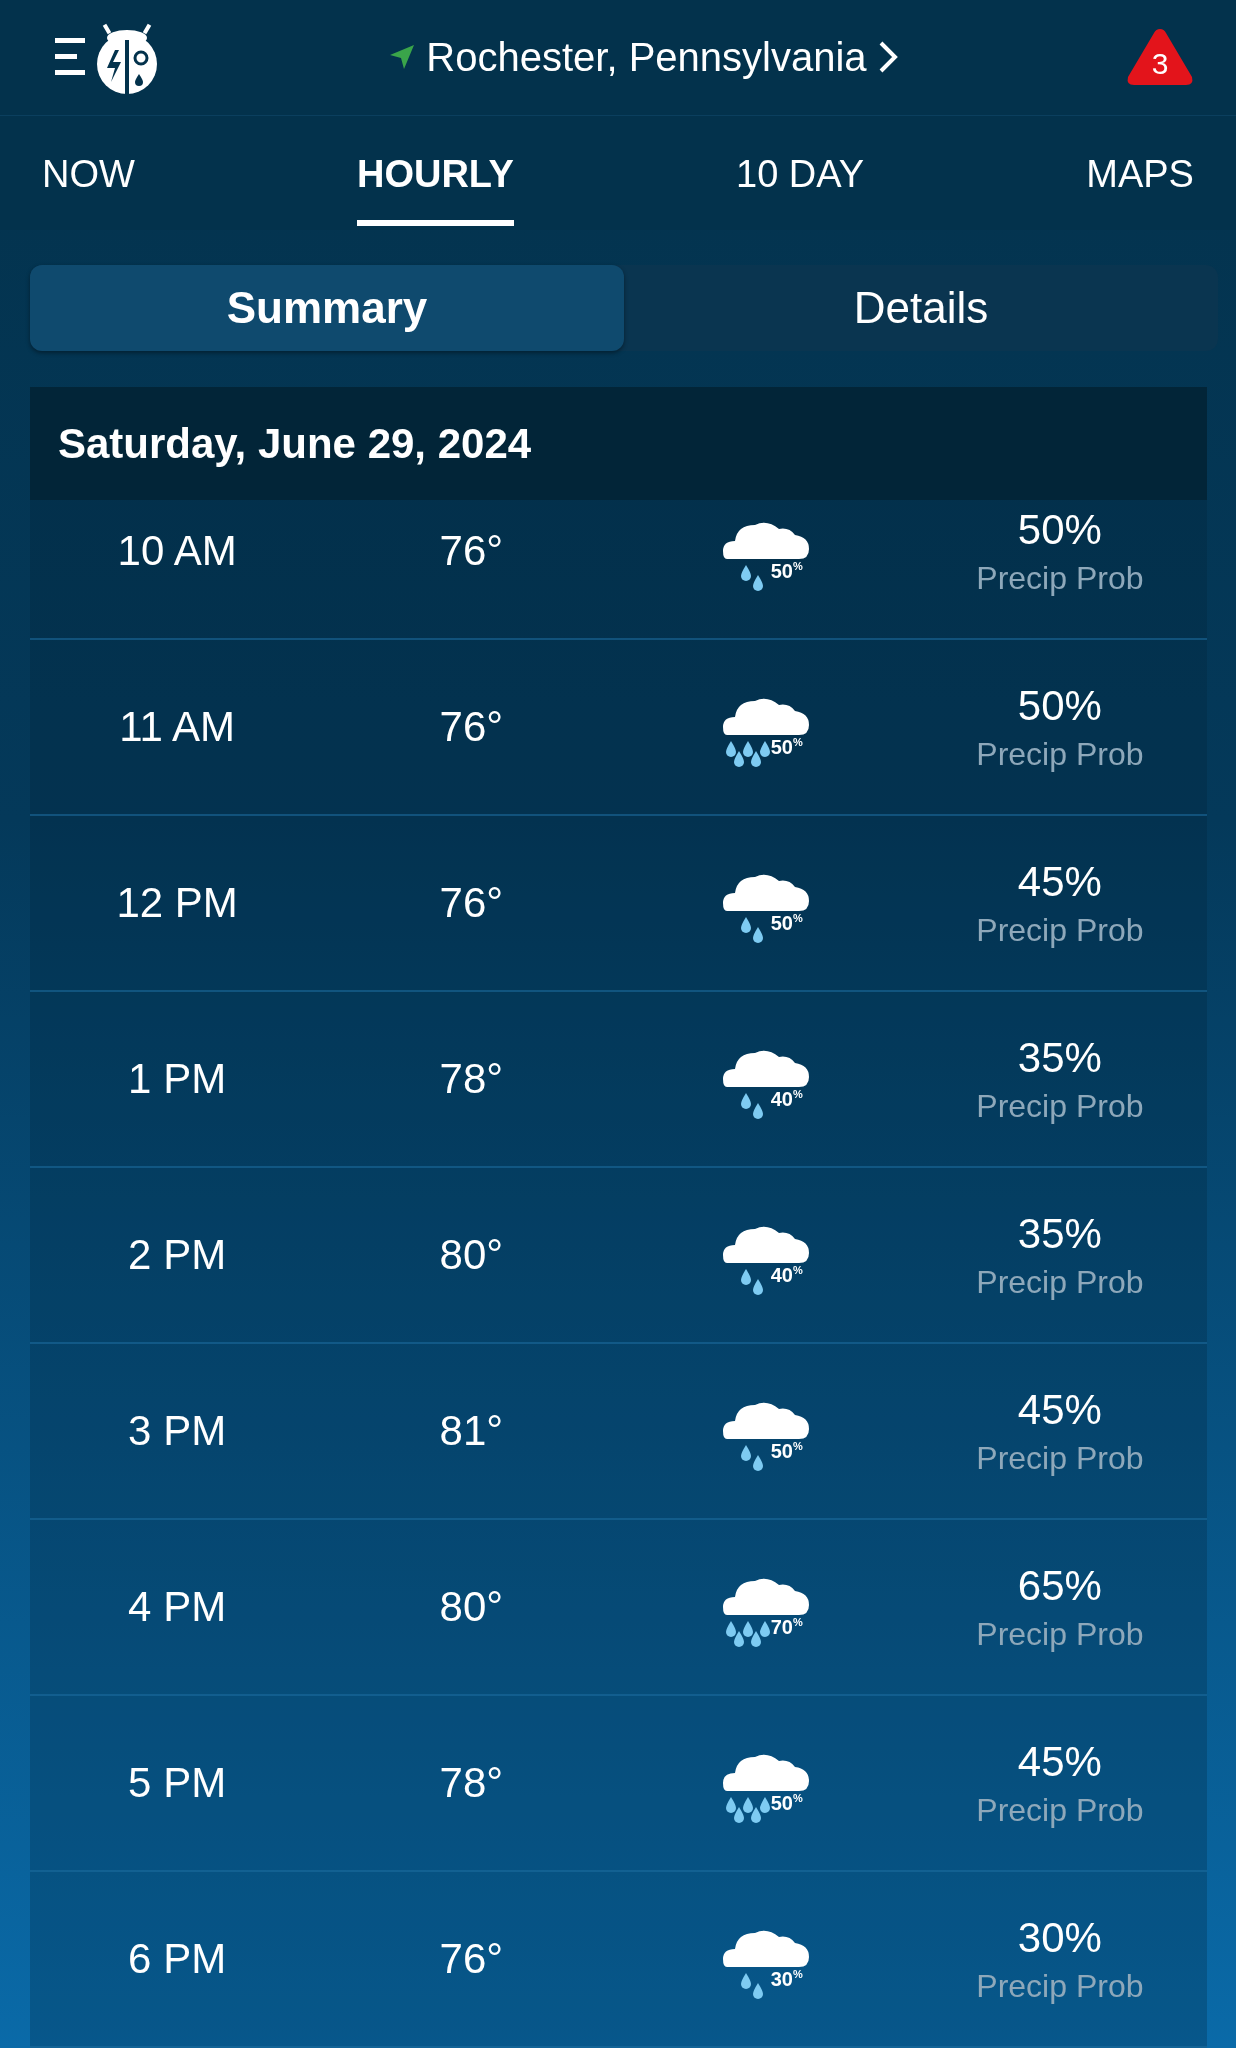 The image size is (1236, 2048). I want to click on precip-value: 65%, so click(1059, 1585).